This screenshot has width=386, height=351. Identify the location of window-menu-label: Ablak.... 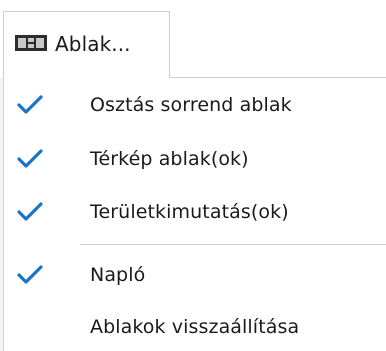
(93, 44).